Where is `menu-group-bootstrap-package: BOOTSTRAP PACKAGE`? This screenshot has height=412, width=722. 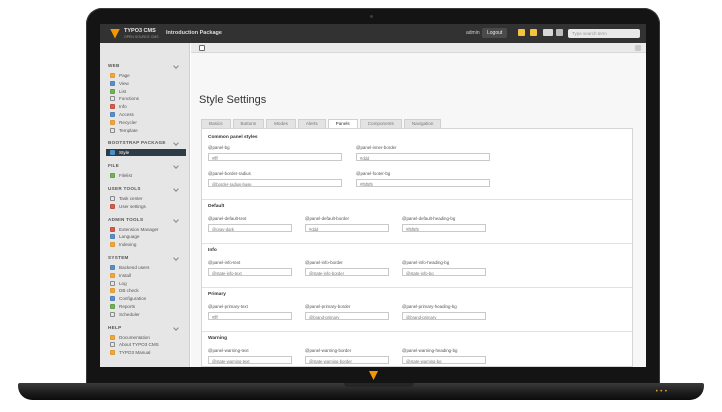 menu-group-bootstrap-package: BOOTSTRAP PACKAGE is located at coordinates (137, 142).